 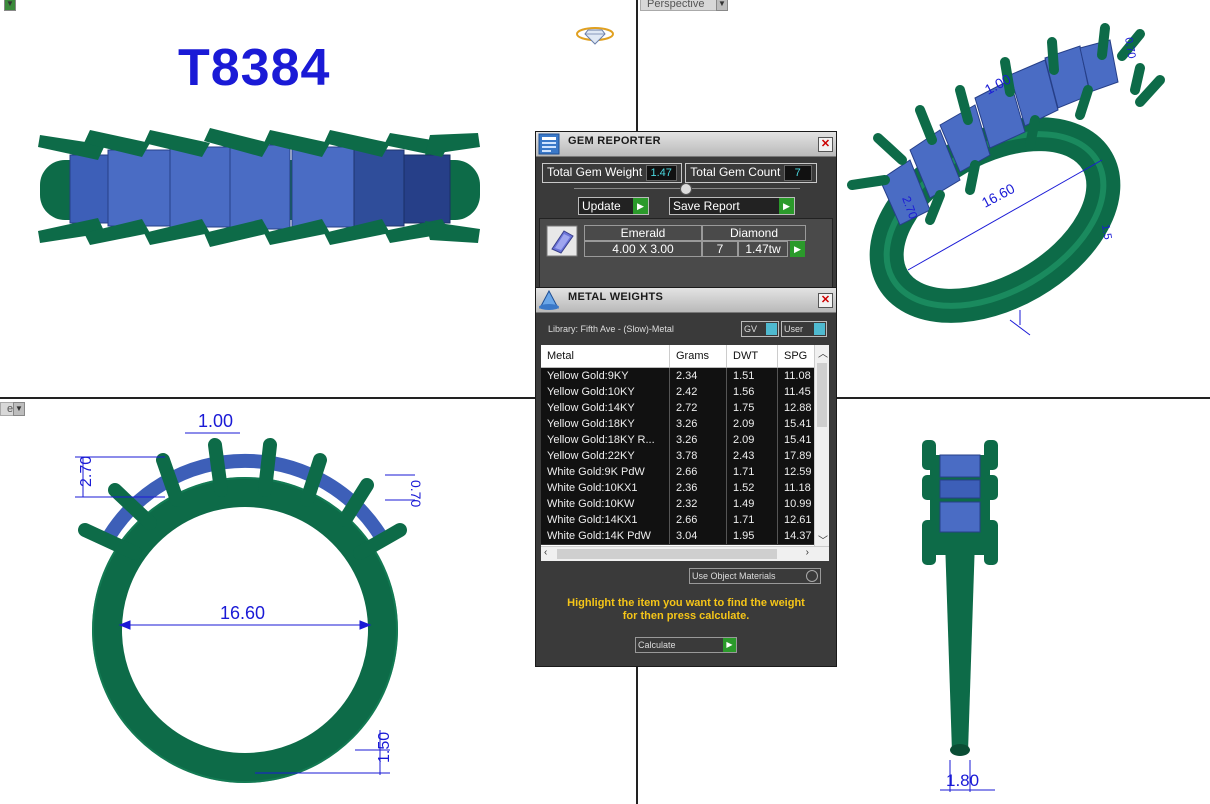 What do you see at coordinates (821, 446) in the screenshot?
I see `vertical-scrollbar: ︿ ﹀` at bounding box center [821, 446].